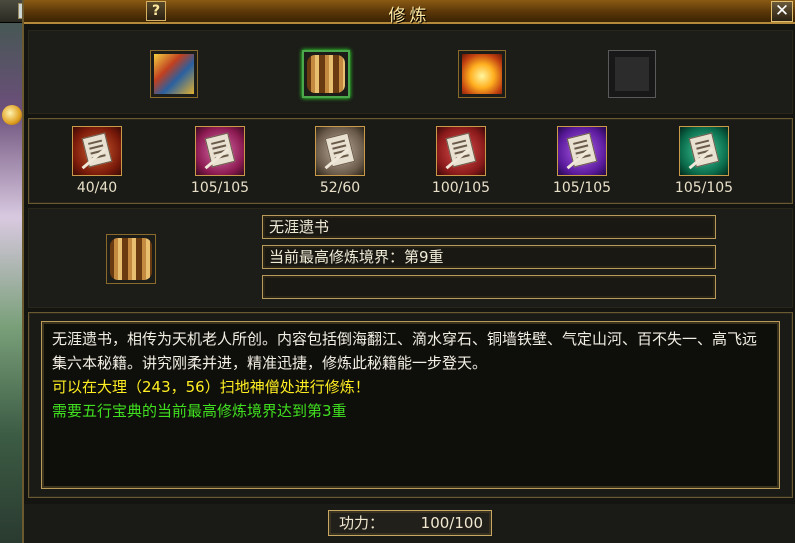 This screenshot has width=795, height=543. Describe the element at coordinates (489, 257) in the screenshot. I see `skill-level-field: 当前最高修炼境界：第9重` at that location.